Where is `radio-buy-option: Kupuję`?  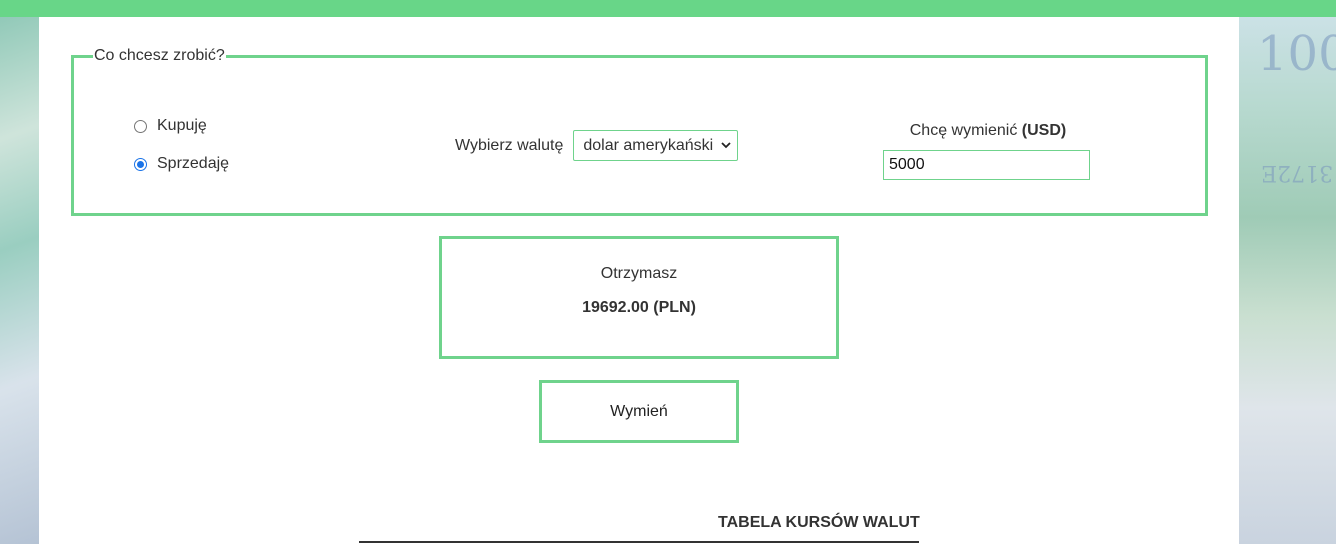 radio-buy-option: Kupuję is located at coordinates (170, 126).